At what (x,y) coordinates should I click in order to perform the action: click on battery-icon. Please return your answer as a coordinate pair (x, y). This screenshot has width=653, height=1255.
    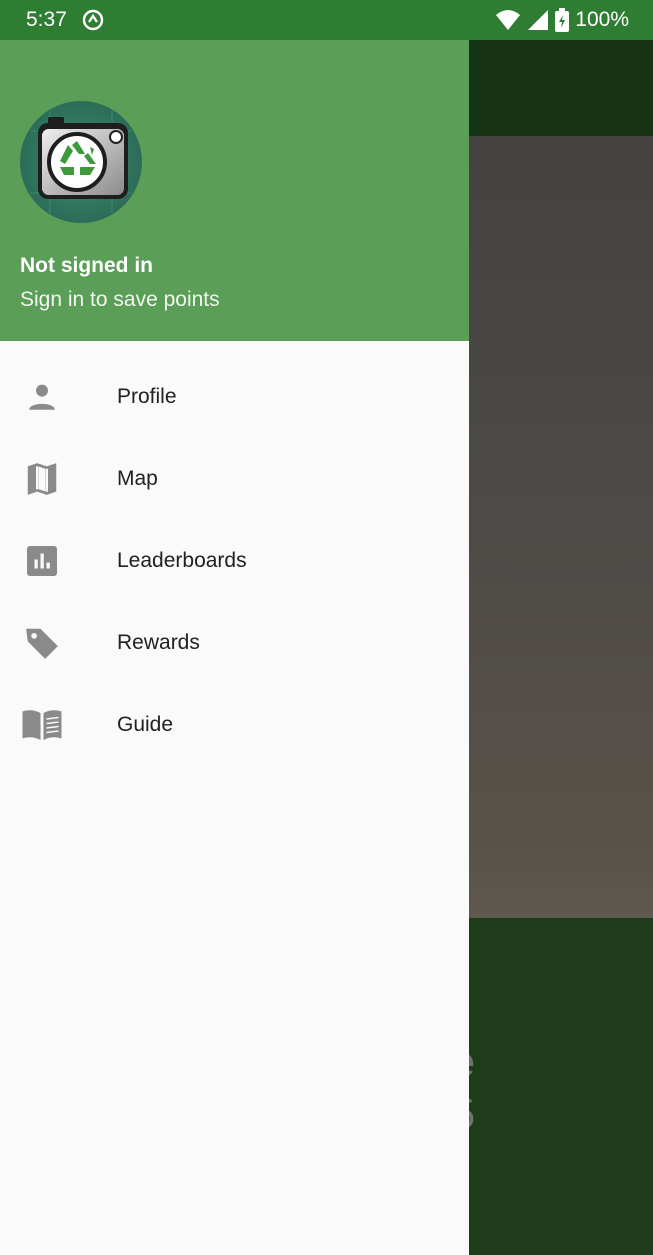
    Looking at the image, I should click on (562, 20).